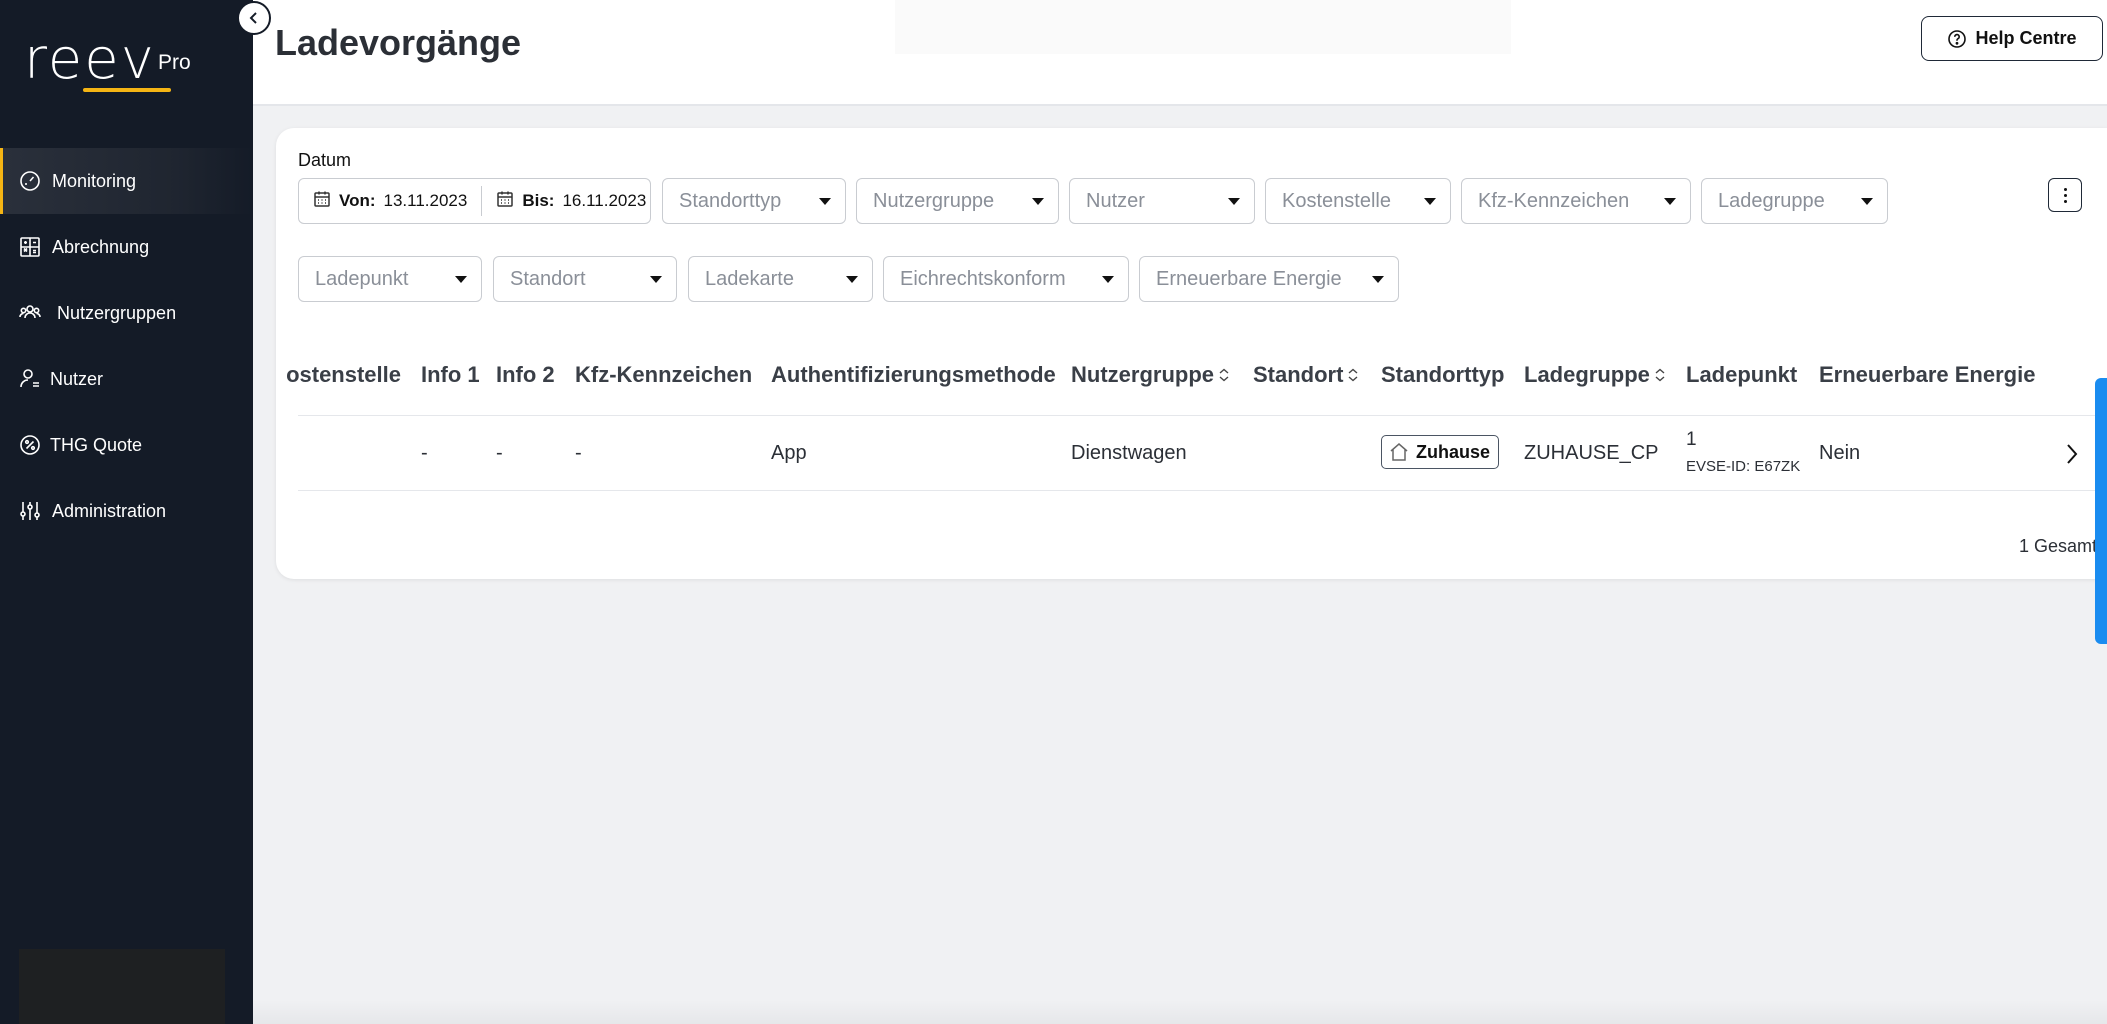  Describe the element at coordinates (30, 511) in the screenshot. I see `sliders-icon` at that location.